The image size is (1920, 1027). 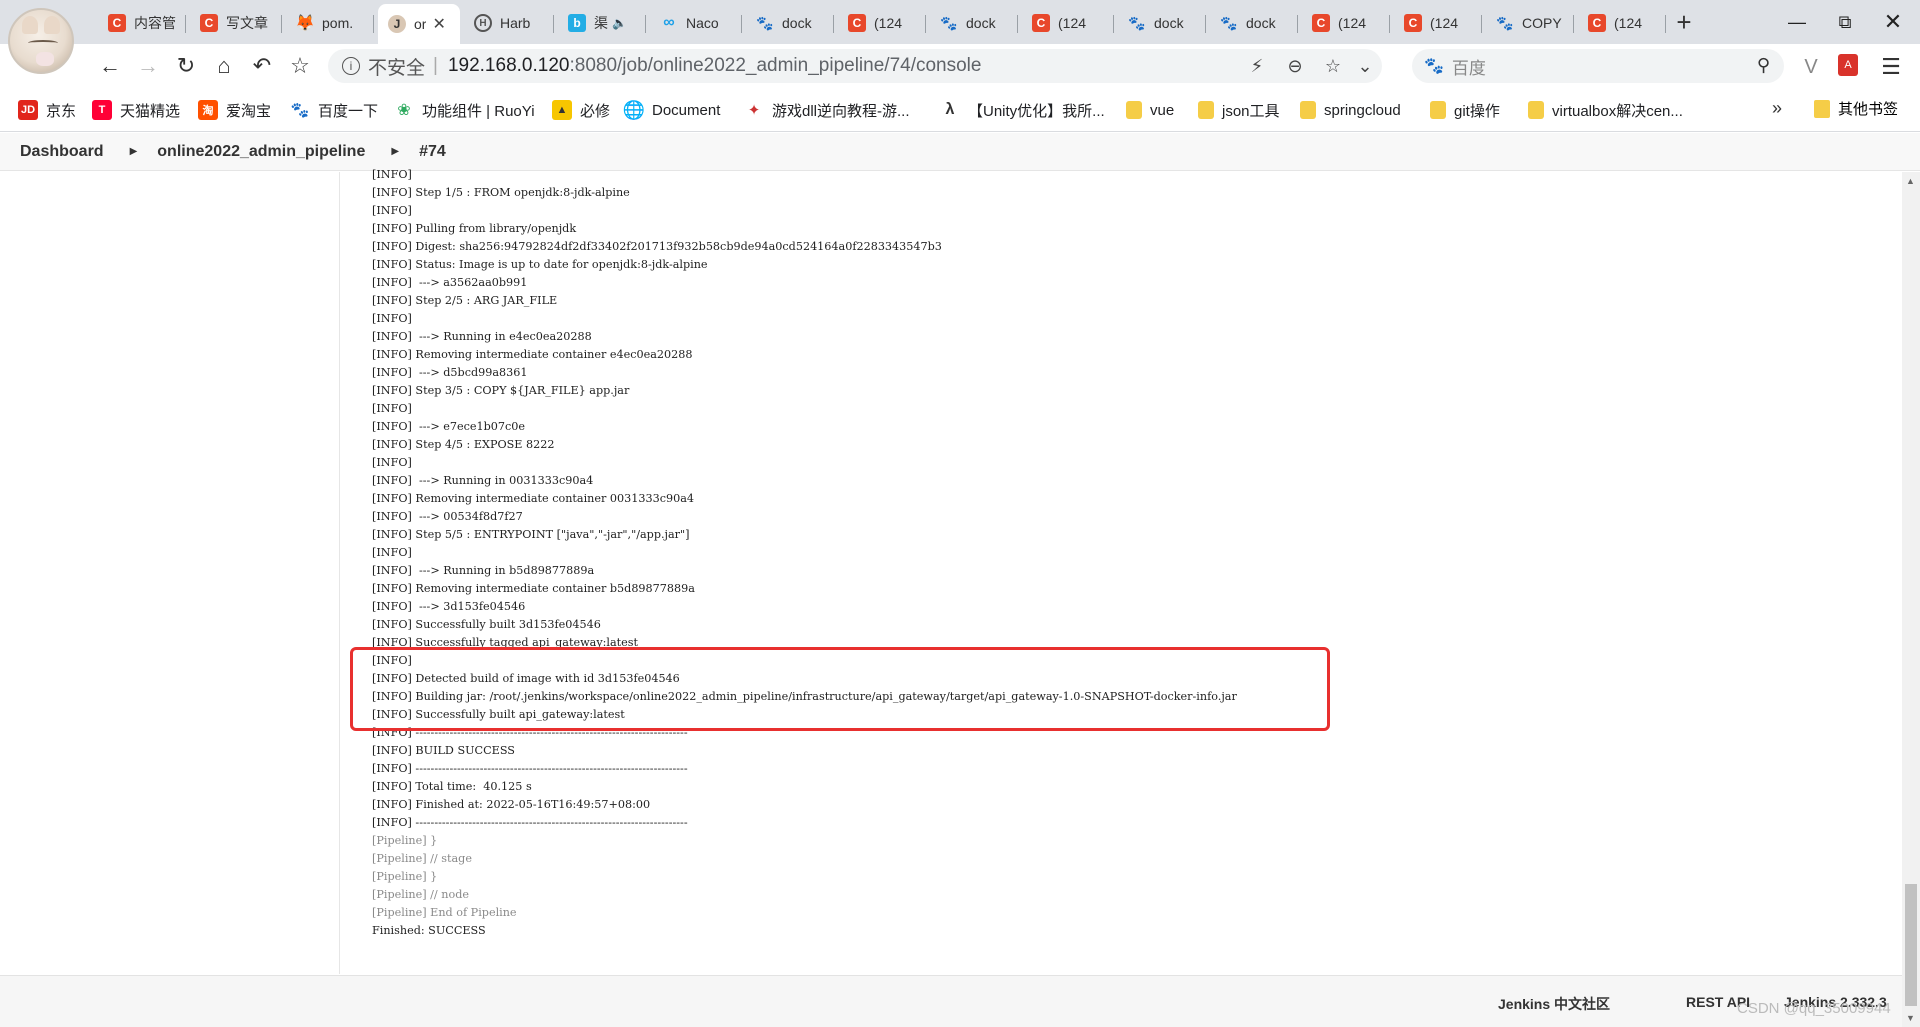 I want to click on bookmark-label: 百度一下, so click(x=348, y=111).